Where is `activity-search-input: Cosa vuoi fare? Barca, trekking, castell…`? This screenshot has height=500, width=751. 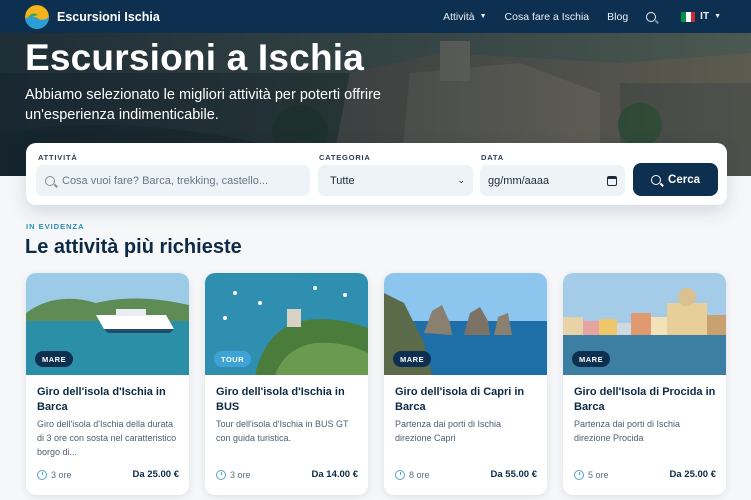
activity-search-input: Cosa vuoi fare? Barca, trekking, castell… is located at coordinates (173, 180).